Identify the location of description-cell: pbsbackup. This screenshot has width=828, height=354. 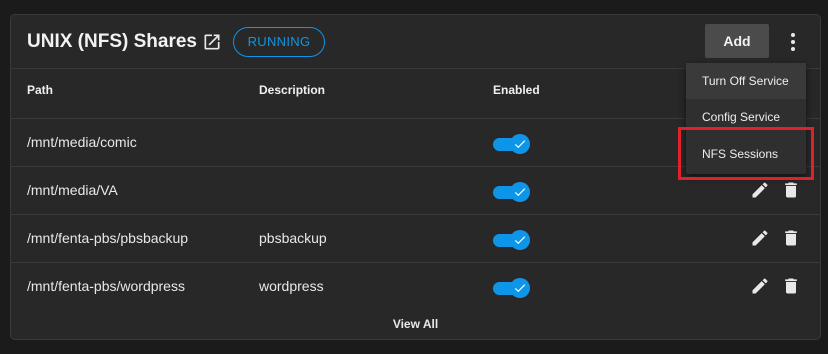
(293, 238).